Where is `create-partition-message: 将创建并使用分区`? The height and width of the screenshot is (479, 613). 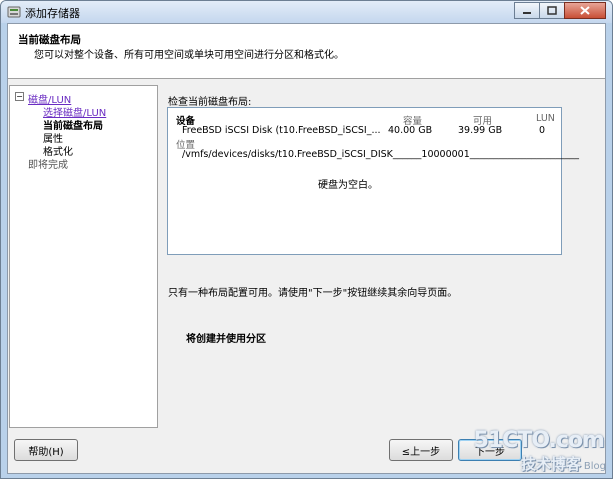 create-partition-message: 将创建并使用分区 is located at coordinates (226, 339).